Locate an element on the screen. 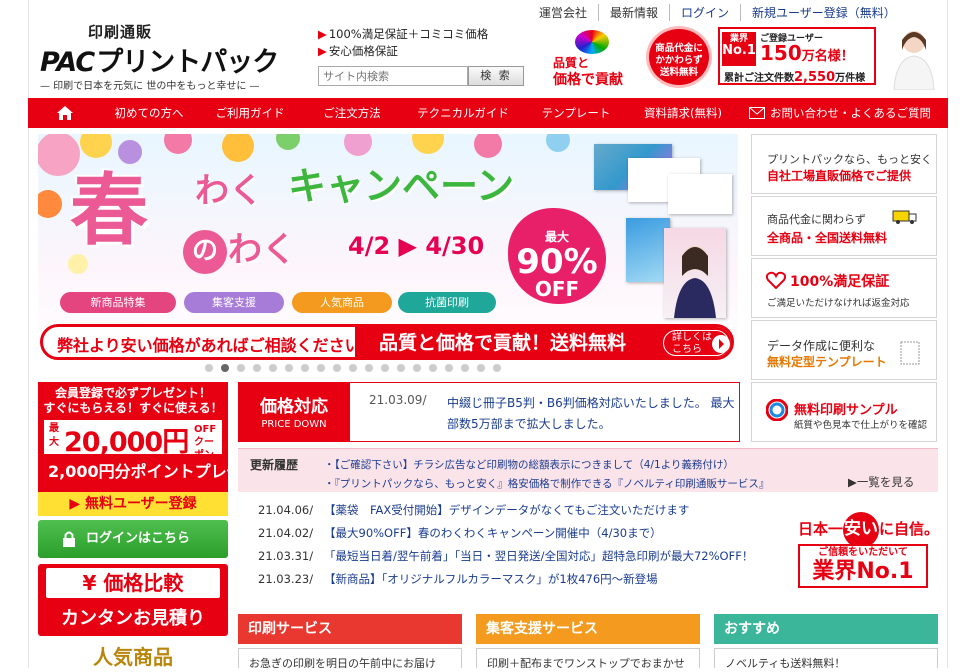 This screenshot has width=980, height=672. no1-users-badge: 業界 No.1 ご登録ユーザー 150万名様！ 累計ご注文件数2,550万件様 is located at coordinates (797, 56).